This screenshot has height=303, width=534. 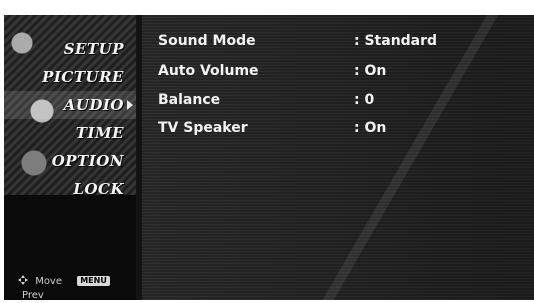 What do you see at coordinates (308, 73) in the screenshot?
I see `setting-row-auto-volume: Auto Volume : On` at bounding box center [308, 73].